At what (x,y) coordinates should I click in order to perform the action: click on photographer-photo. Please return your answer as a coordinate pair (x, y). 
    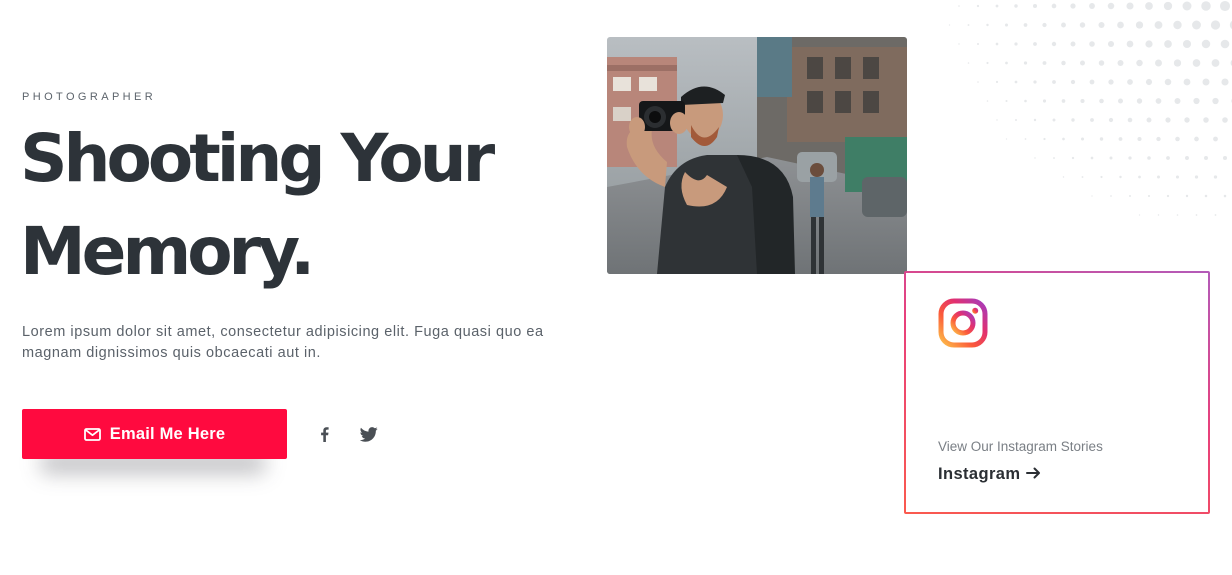
    Looking at the image, I should click on (757, 155).